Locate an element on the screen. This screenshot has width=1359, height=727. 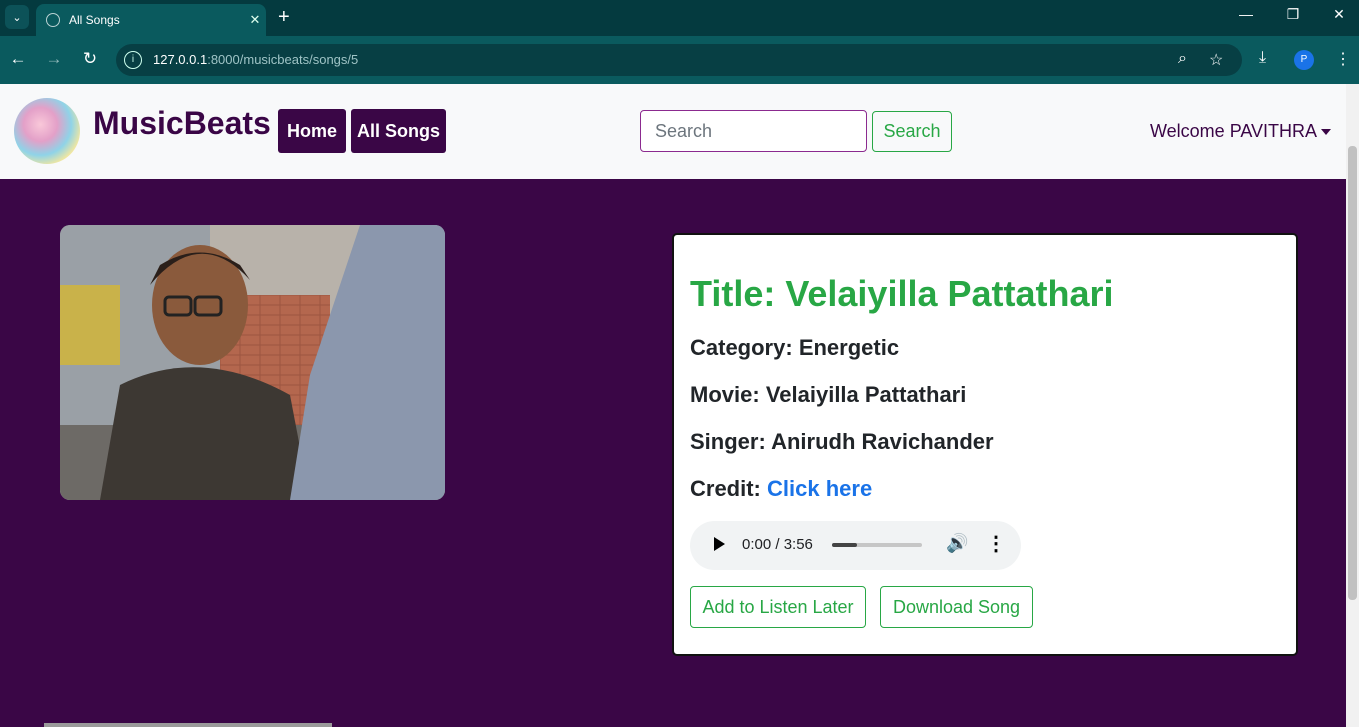
close-tab-icon: ✕ is located at coordinates (255, 20).